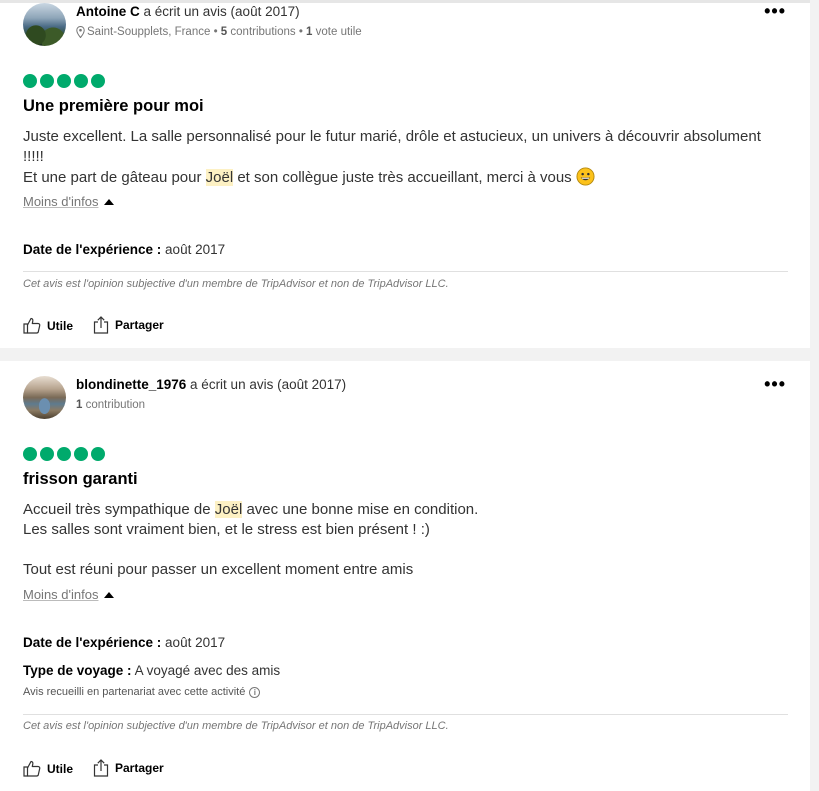 The image size is (819, 791). Describe the element at coordinates (77, 670) in the screenshot. I see `trip-type-label: Type de voyage :` at that location.